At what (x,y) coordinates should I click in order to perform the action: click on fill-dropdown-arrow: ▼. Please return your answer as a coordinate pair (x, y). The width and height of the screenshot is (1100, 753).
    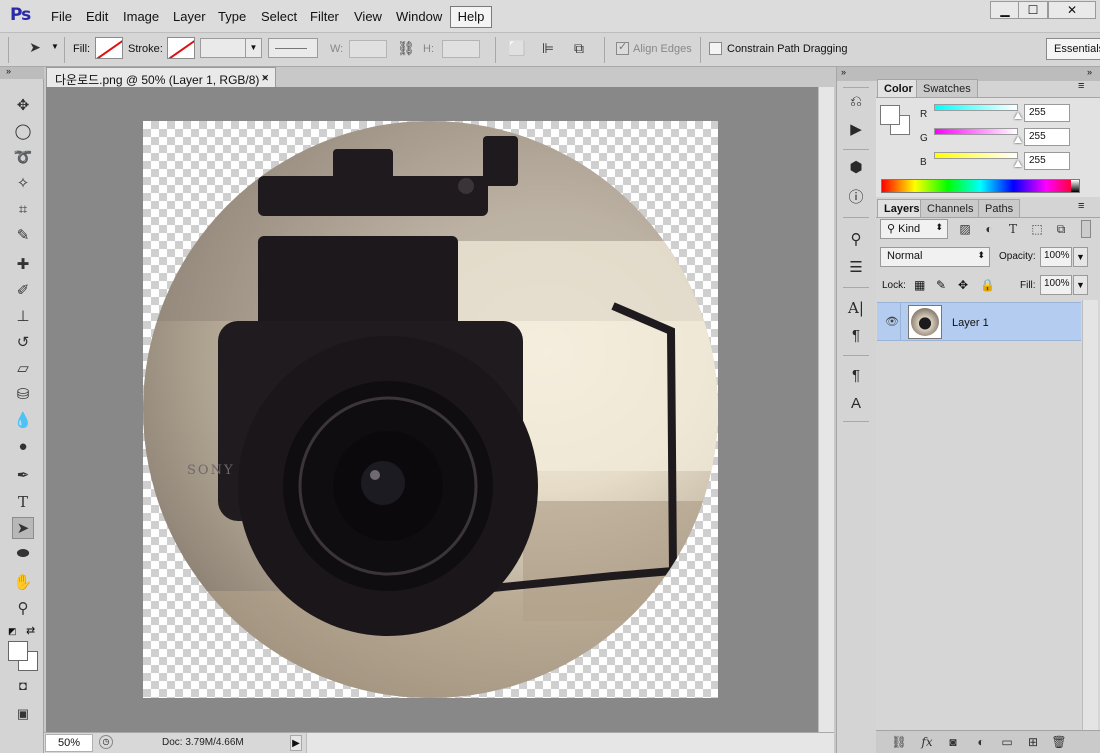
    Looking at the image, I should click on (1080, 285).